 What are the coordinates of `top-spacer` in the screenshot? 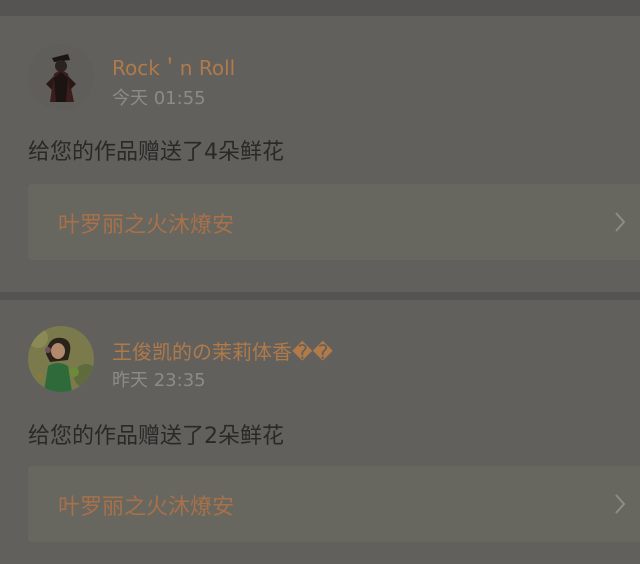 It's located at (320, 8).